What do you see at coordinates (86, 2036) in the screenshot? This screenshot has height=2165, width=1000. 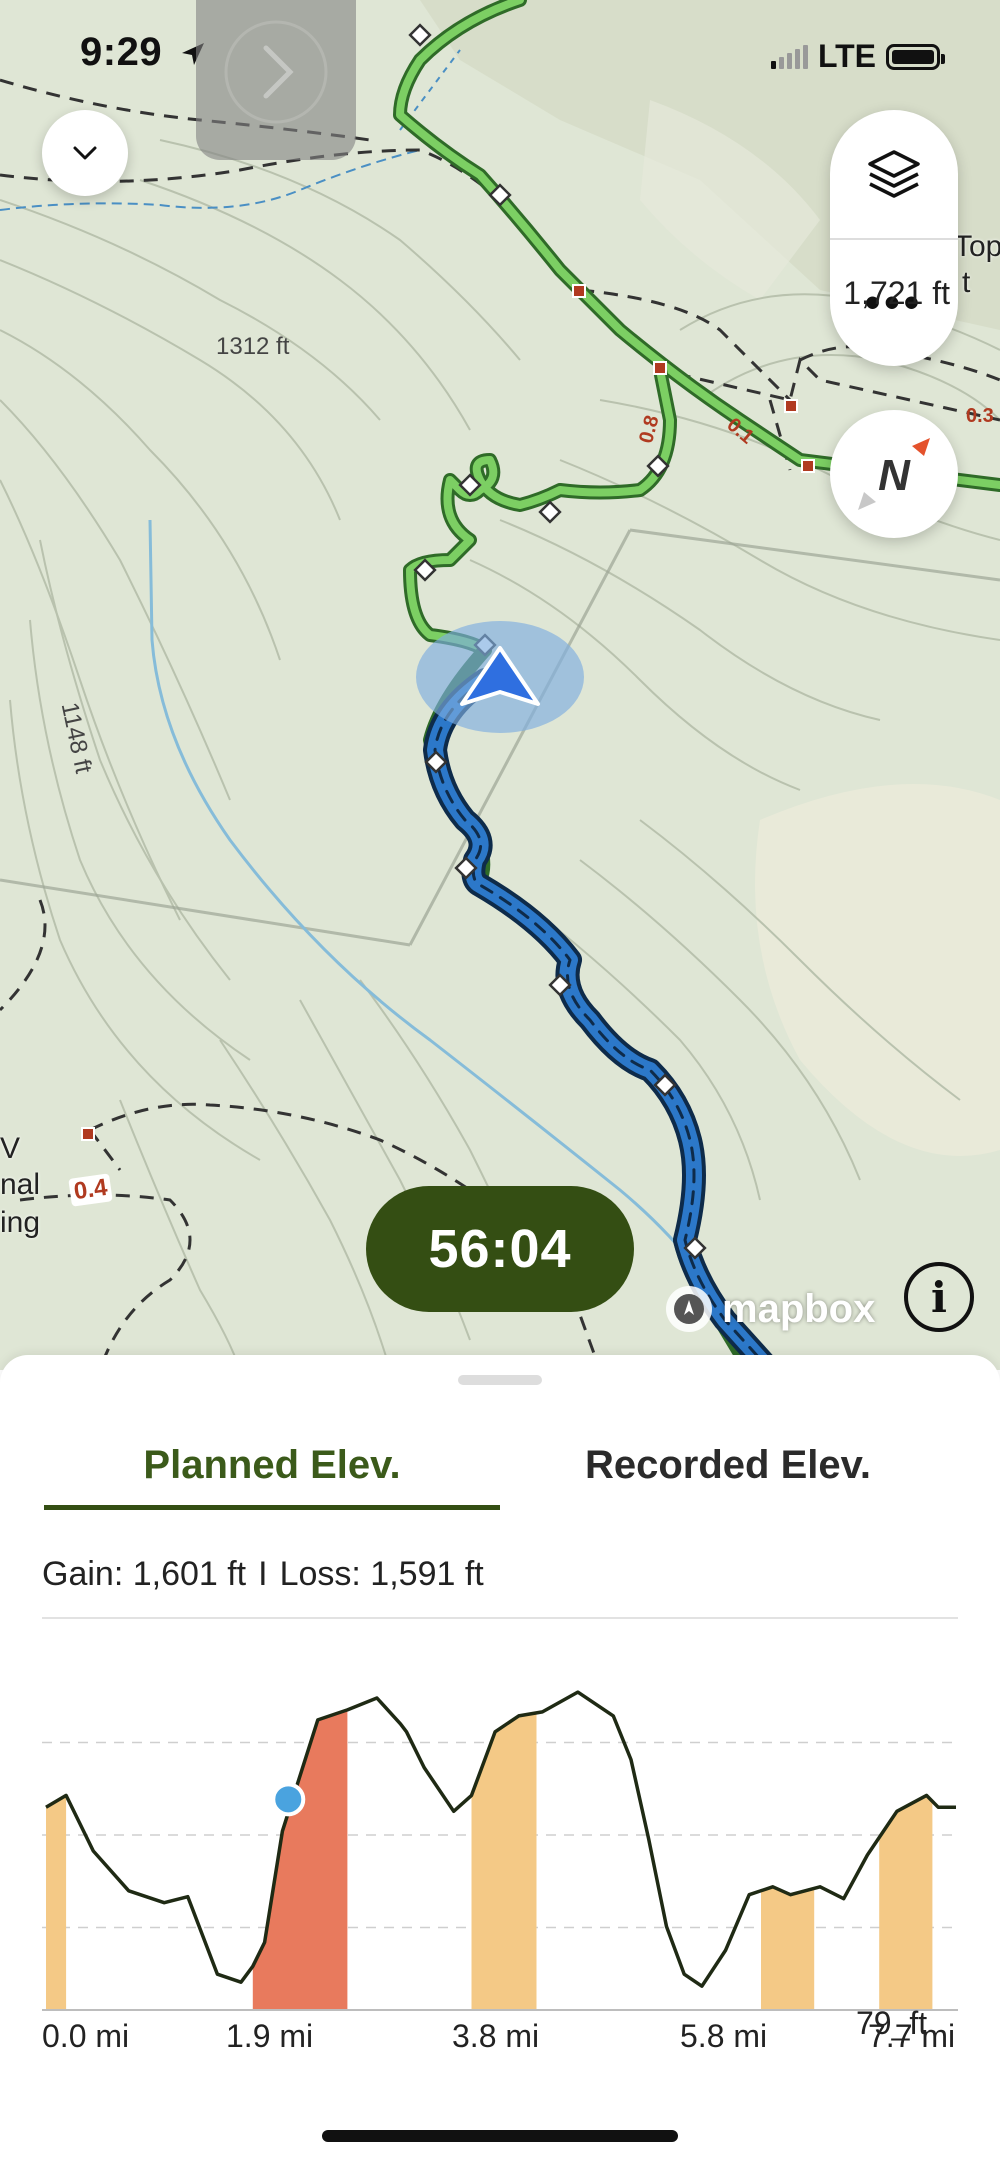 I see `x-tick-label: 0.0 mi` at bounding box center [86, 2036].